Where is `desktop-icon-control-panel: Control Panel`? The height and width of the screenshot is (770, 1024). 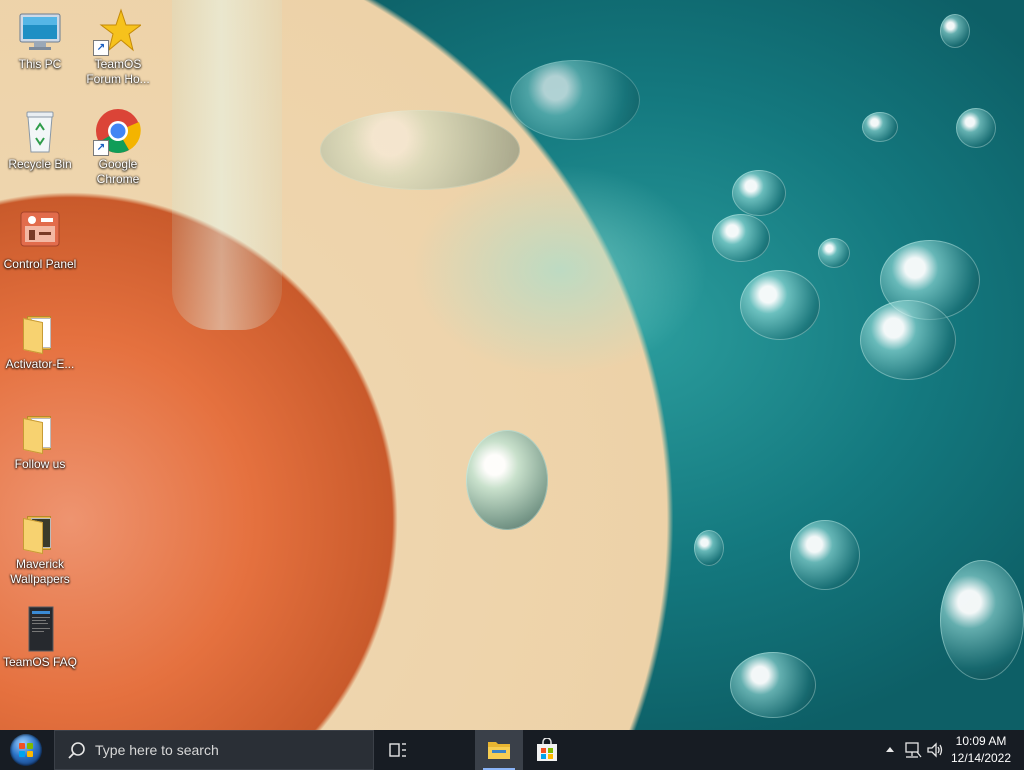
desktop-icon-control-panel: Control Panel is located at coordinates (40, 240).